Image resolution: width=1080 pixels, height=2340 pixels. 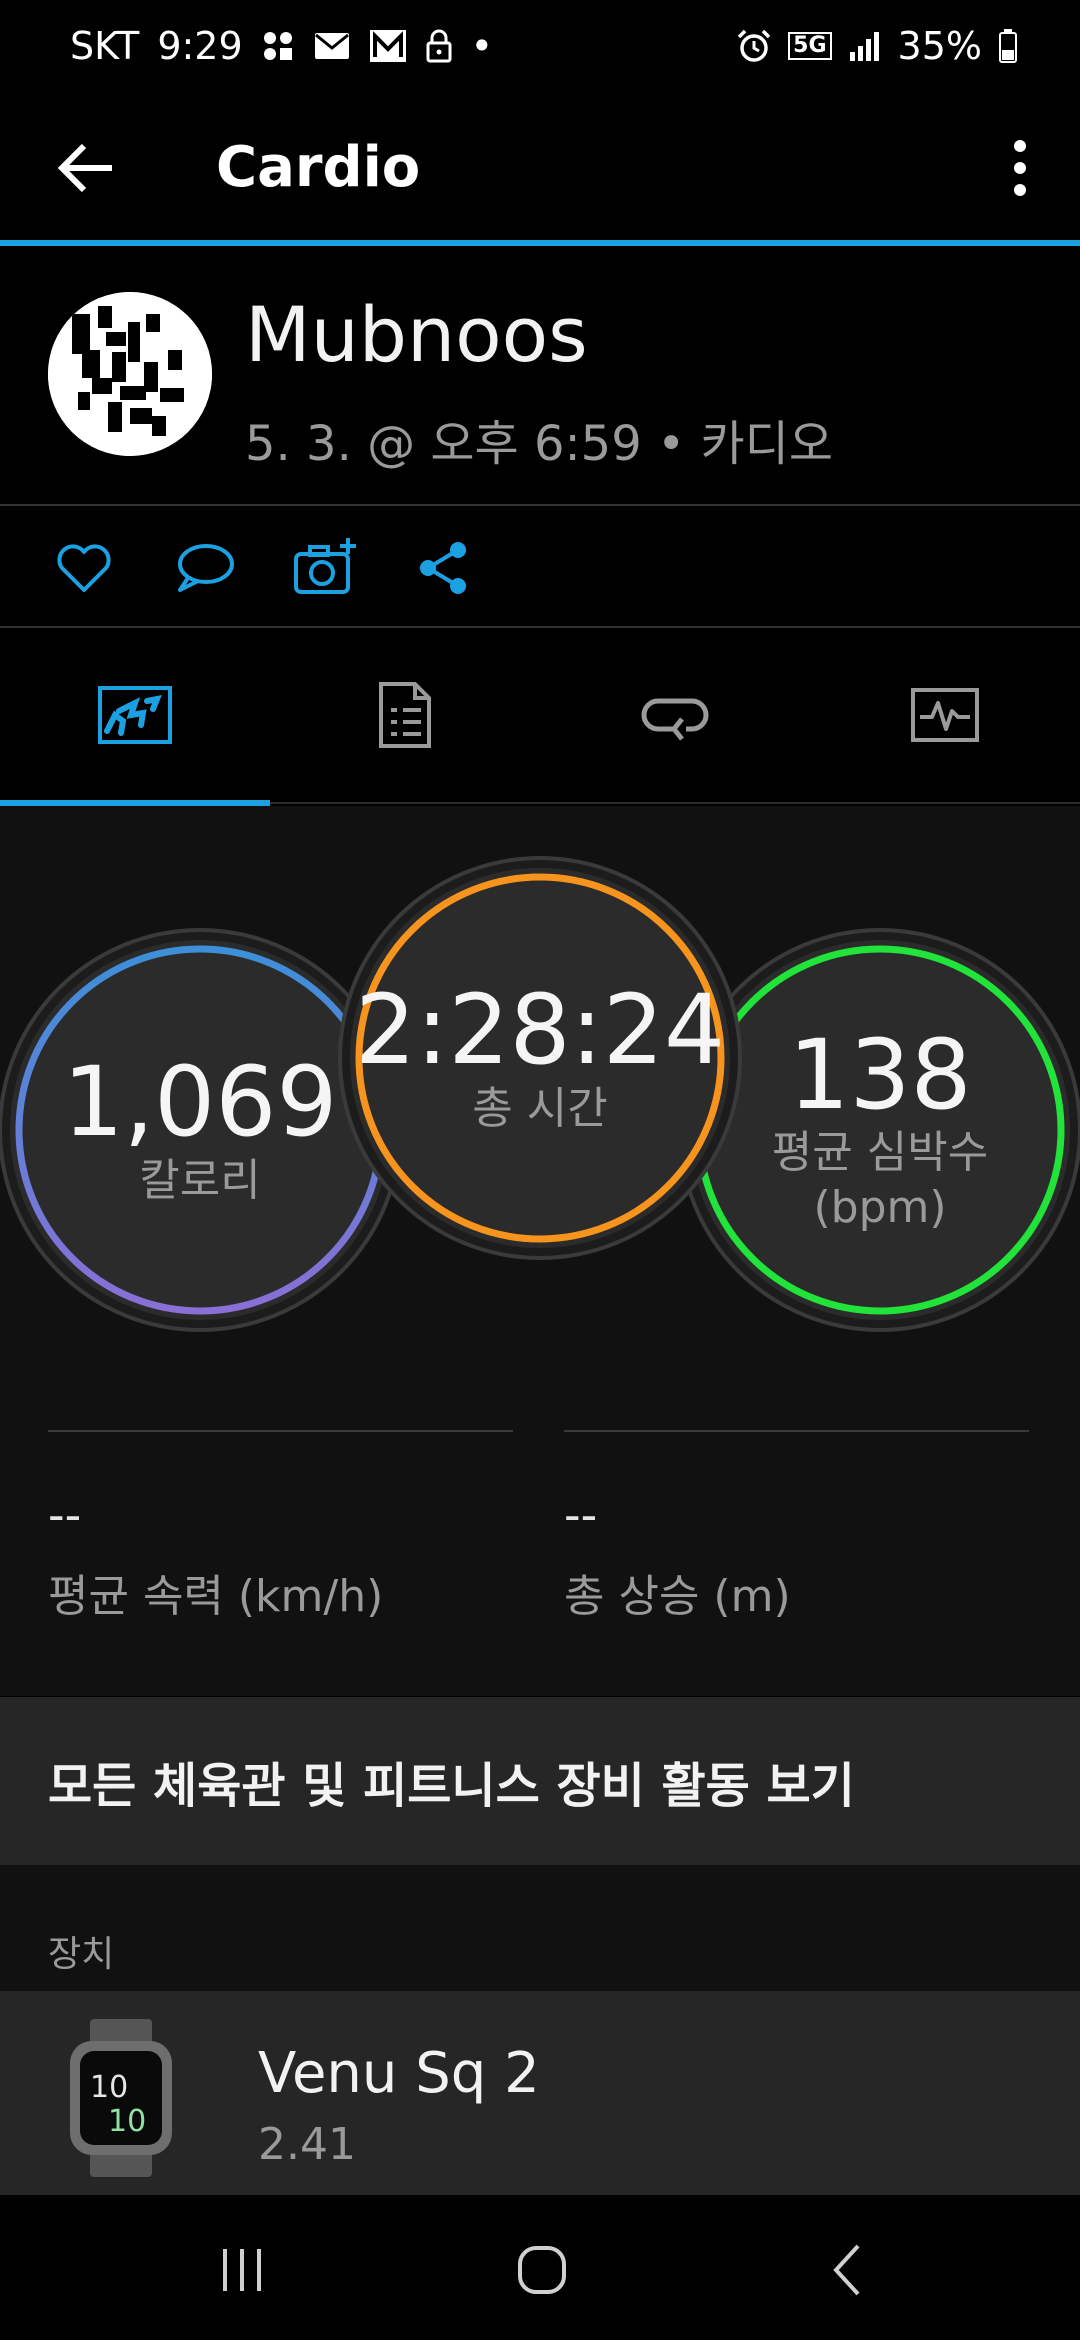 I want to click on avg-speed-label: 평균 속력 (km/h), so click(x=216, y=1596).